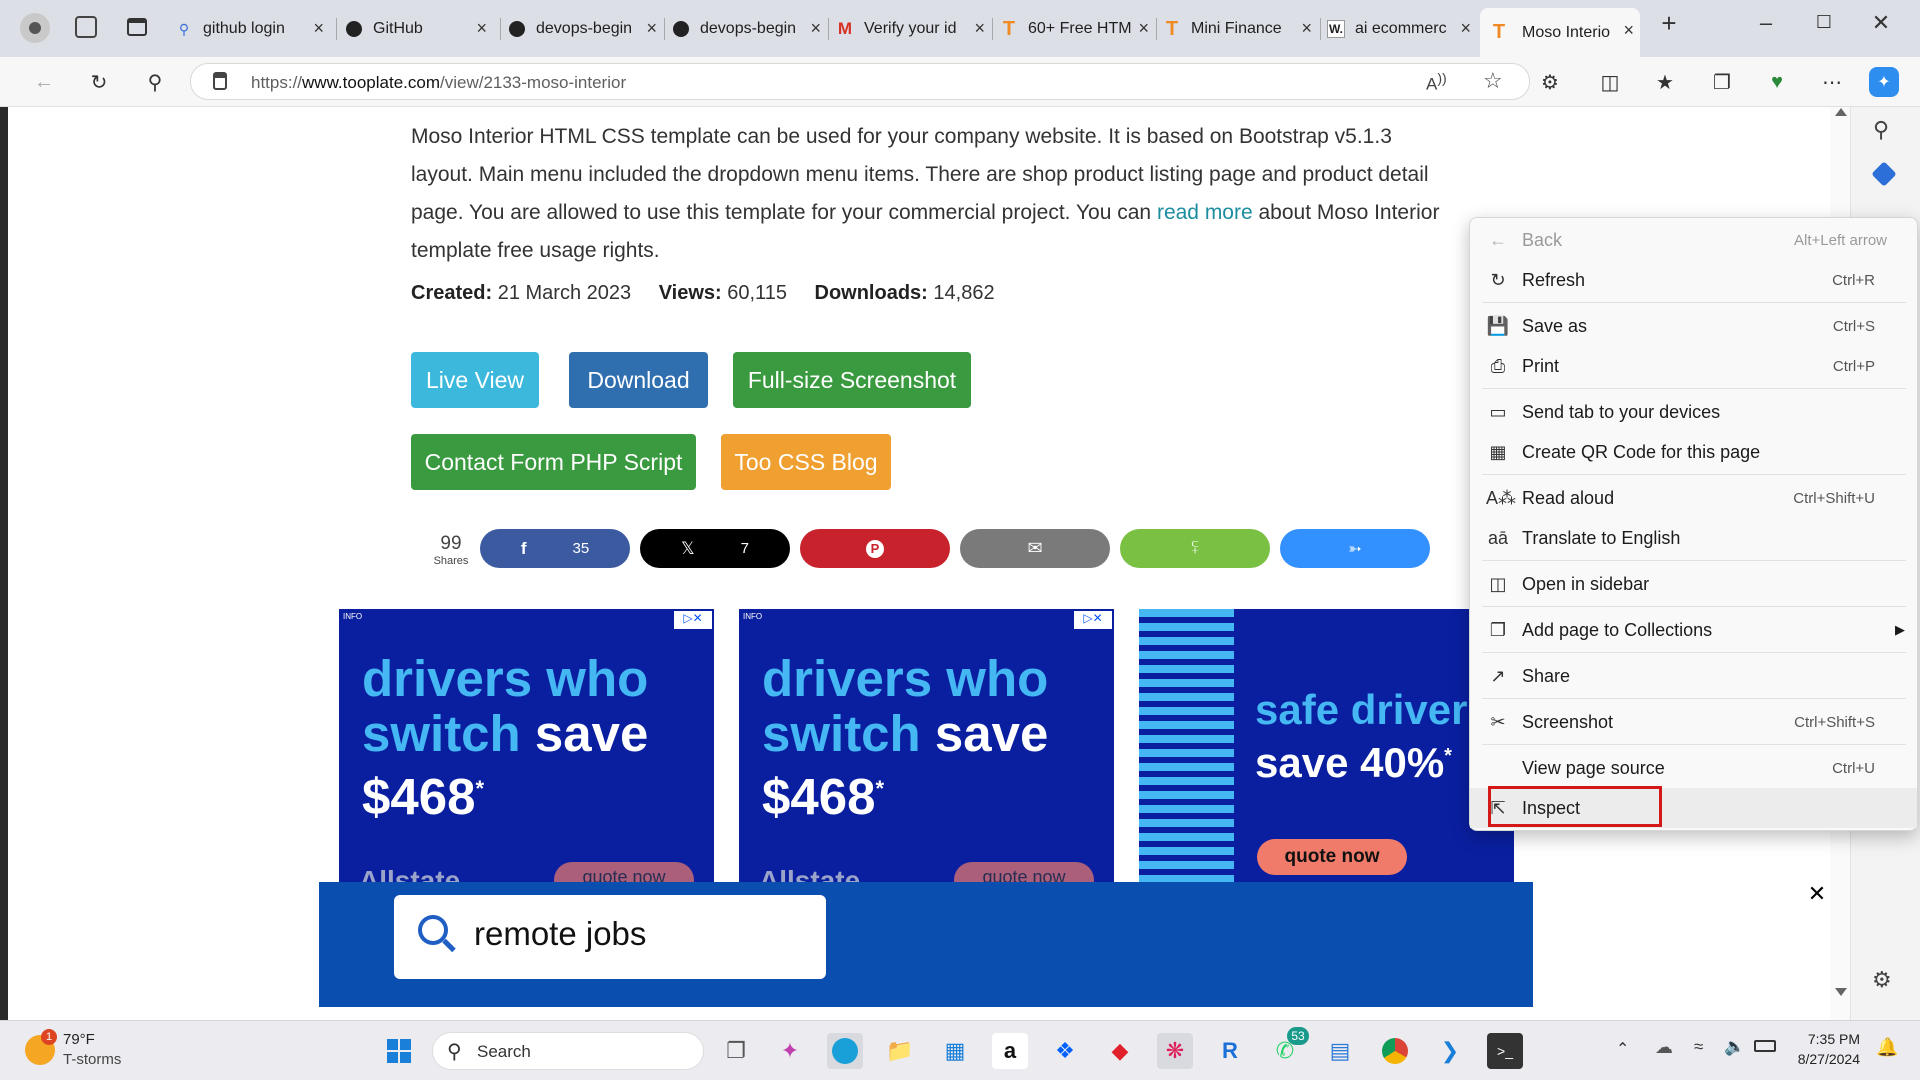 The image size is (1920, 1080). Describe the element at coordinates (44, 82) in the screenshot. I see `back-icon: ←` at that location.